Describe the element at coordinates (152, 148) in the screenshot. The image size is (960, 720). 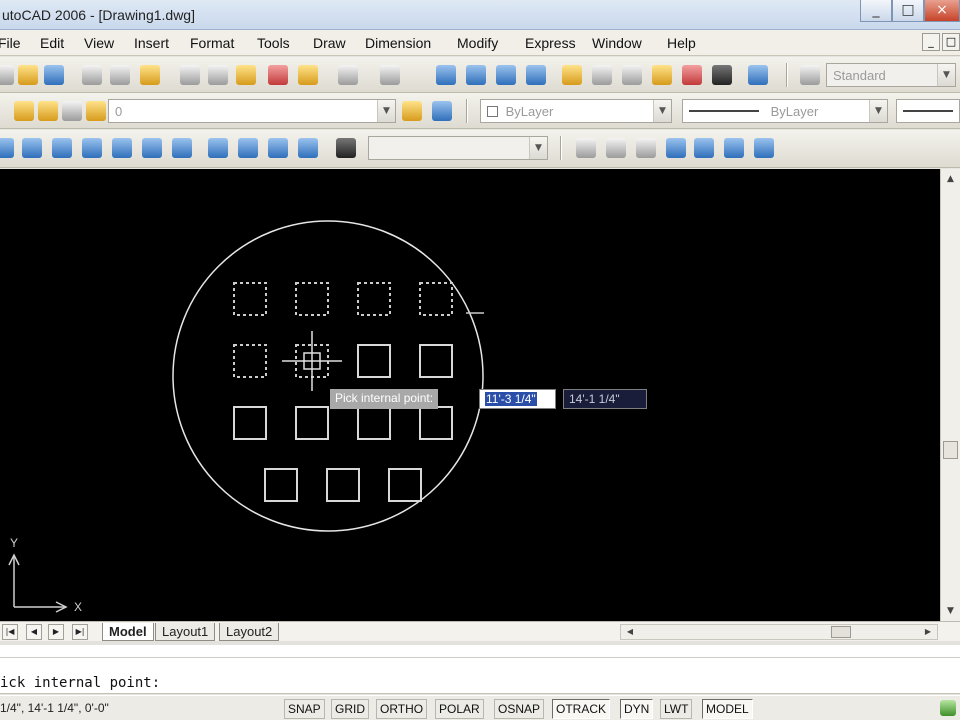
I see `view-back-icon` at that location.